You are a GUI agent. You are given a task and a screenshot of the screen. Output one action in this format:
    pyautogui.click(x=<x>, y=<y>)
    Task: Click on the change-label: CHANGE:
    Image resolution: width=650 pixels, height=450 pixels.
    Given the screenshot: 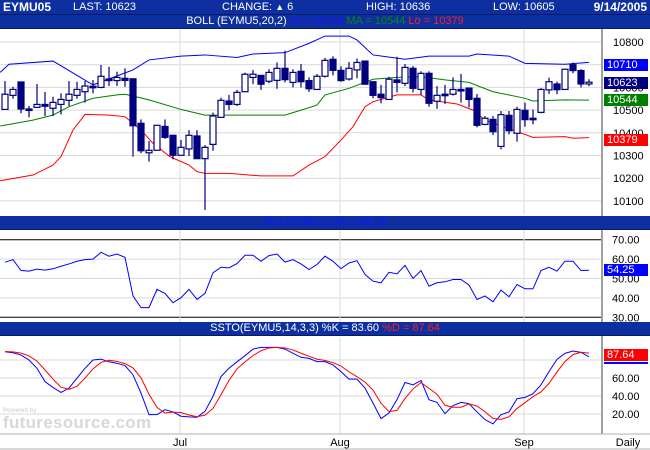 What is the action you would take?
    pyautogui.click(x=247, y=7)
    